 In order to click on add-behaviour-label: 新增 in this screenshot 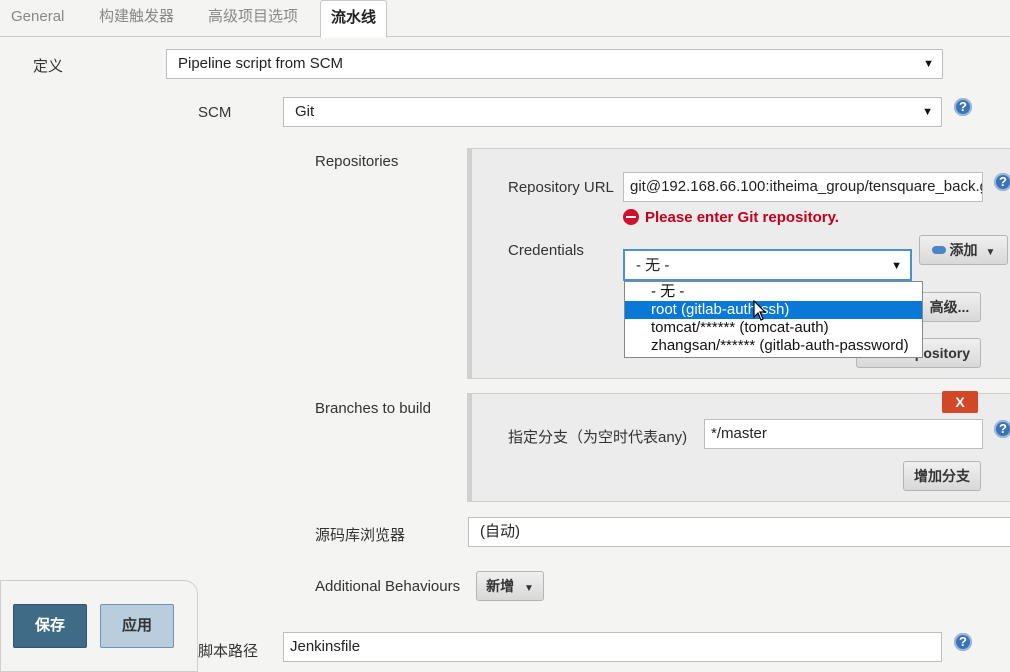, I will do `click(500, 586)`.